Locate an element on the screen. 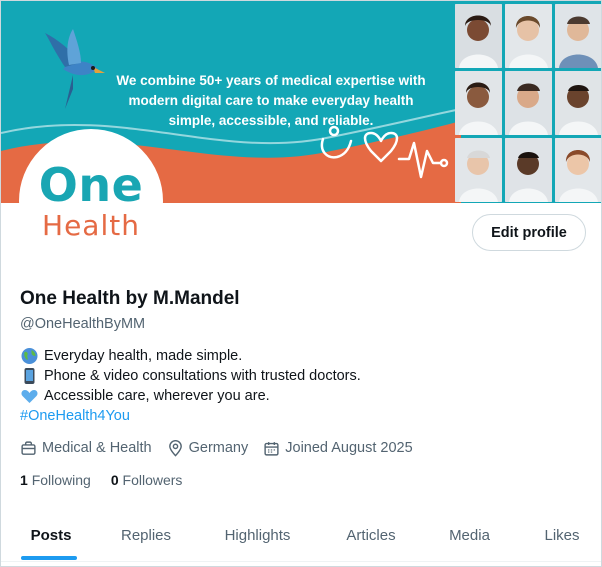  tab-label: Highlights is located at coordinates (257, 535).